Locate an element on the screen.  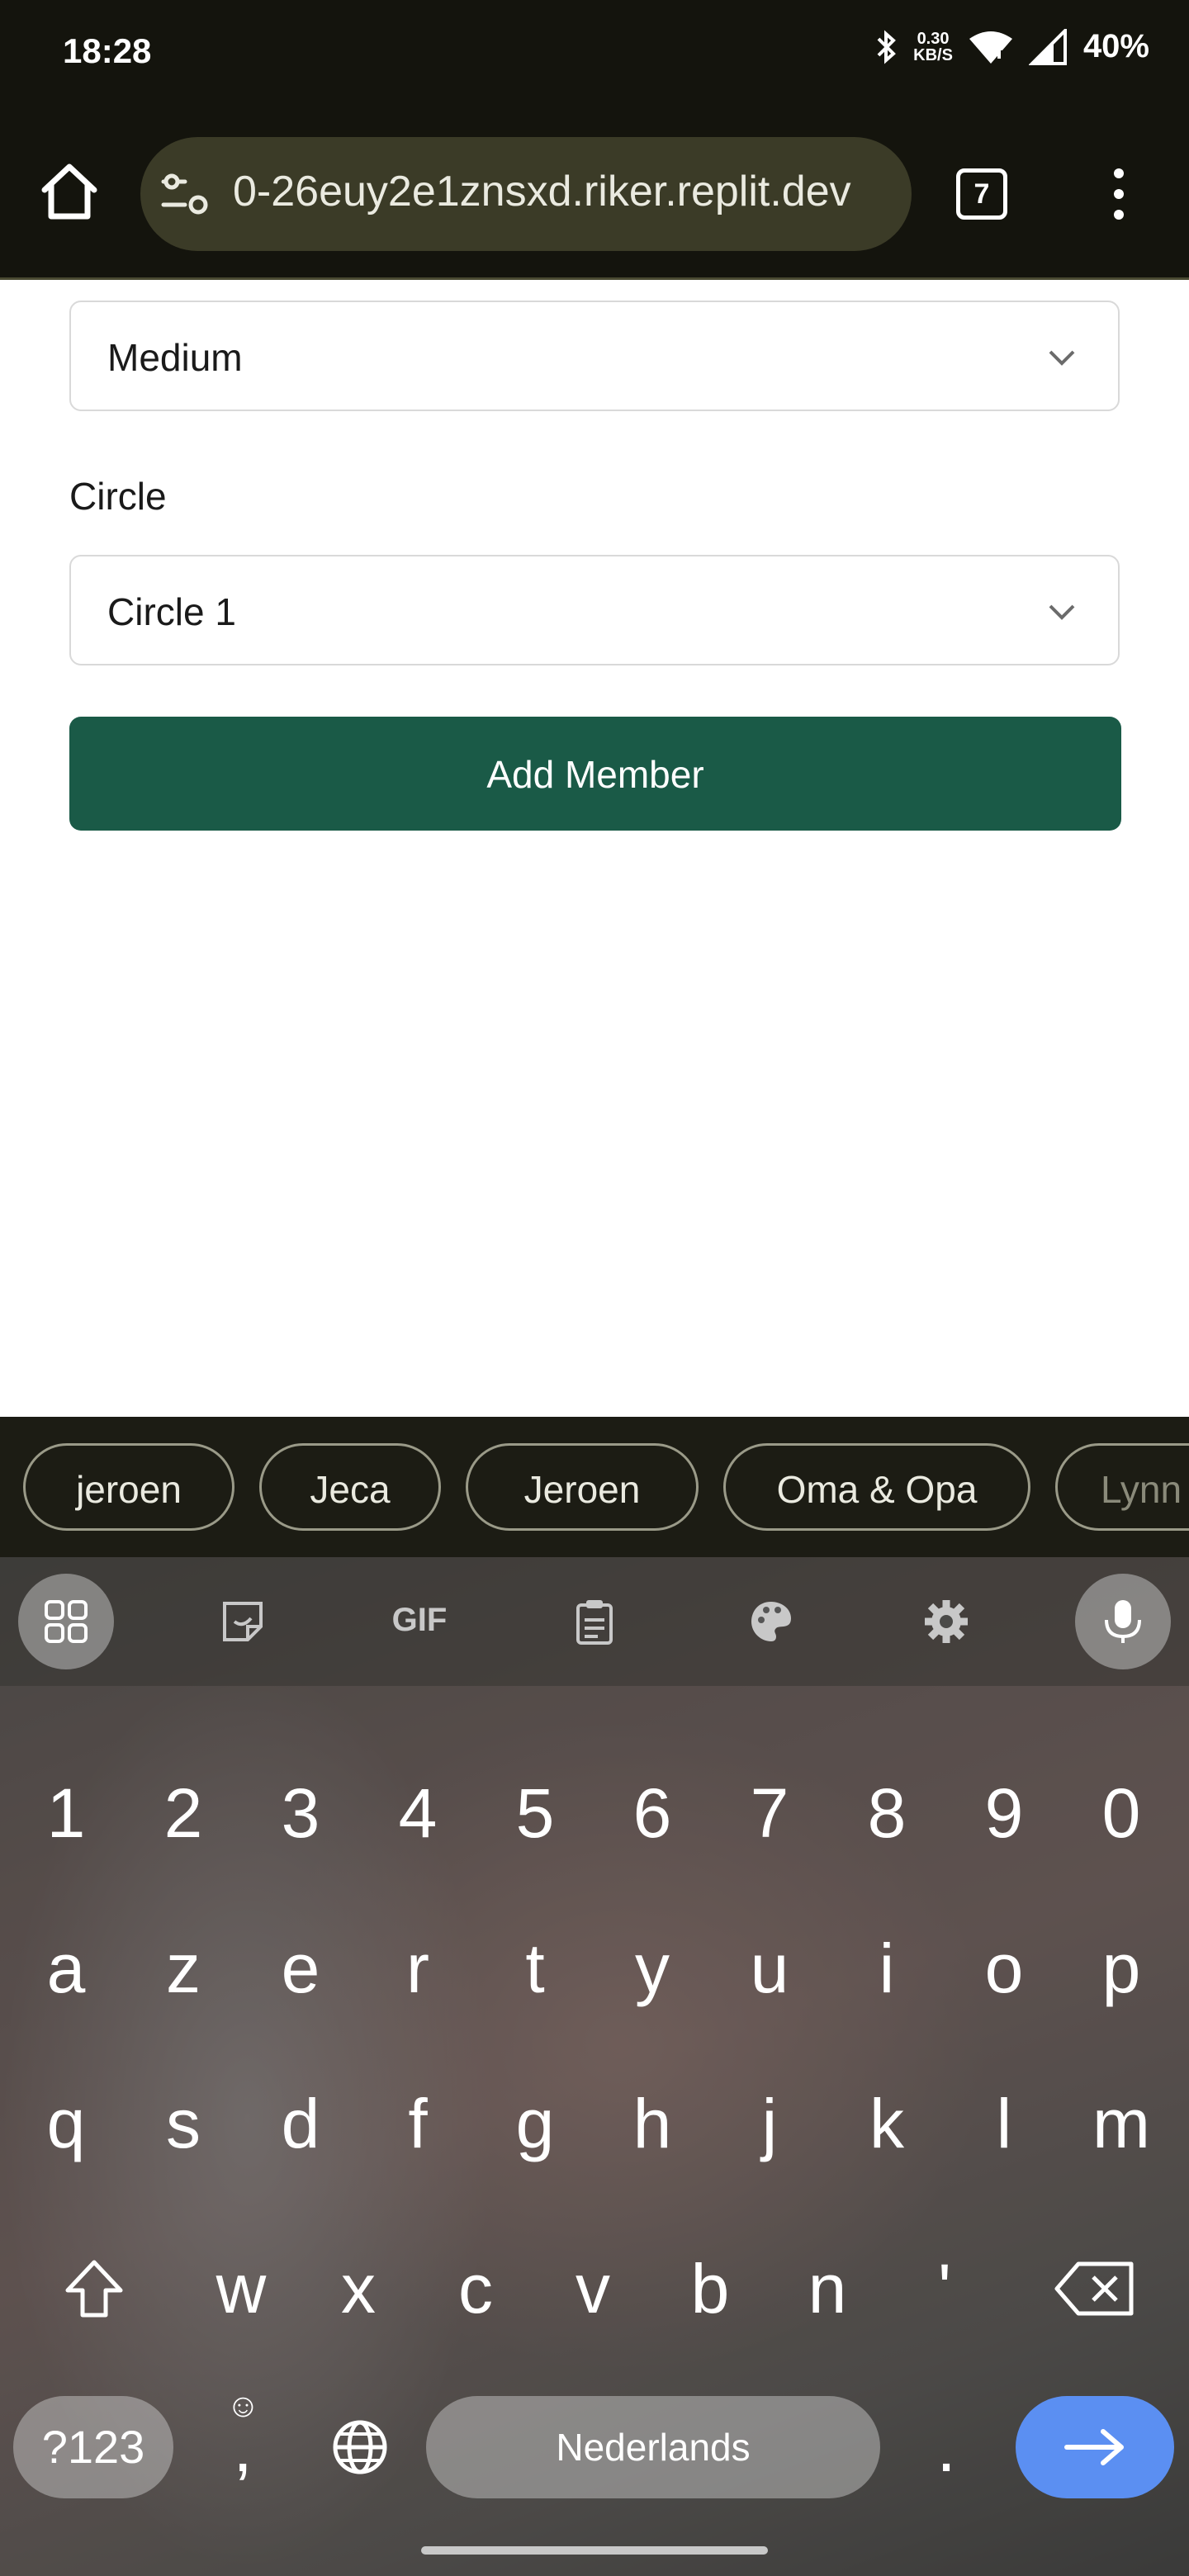
key-j: j is located at coordinates (769, 2123).